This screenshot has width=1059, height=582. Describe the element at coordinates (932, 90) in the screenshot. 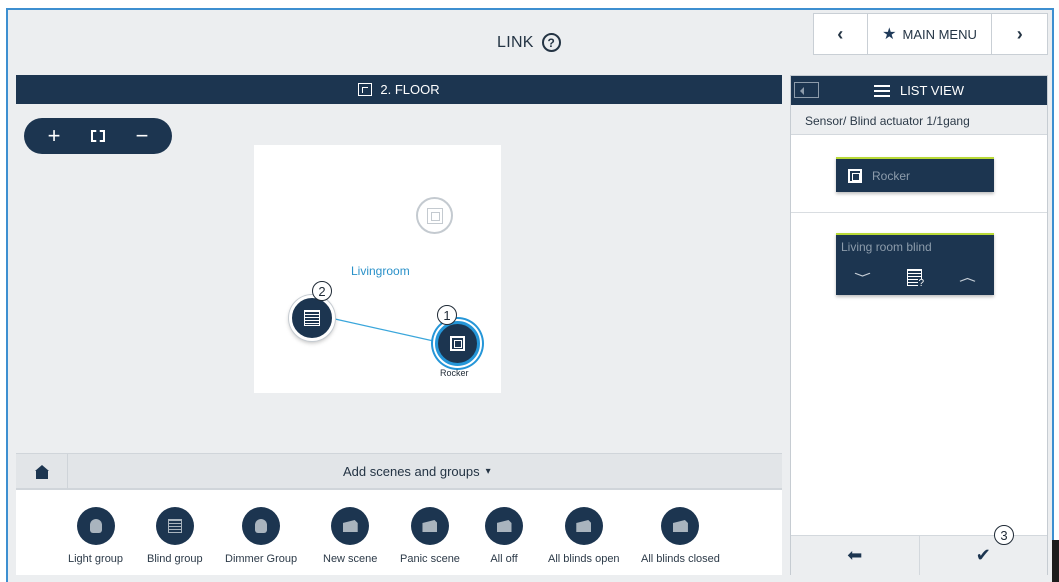

I see `list-view-title: LIST VIEW` at that location.